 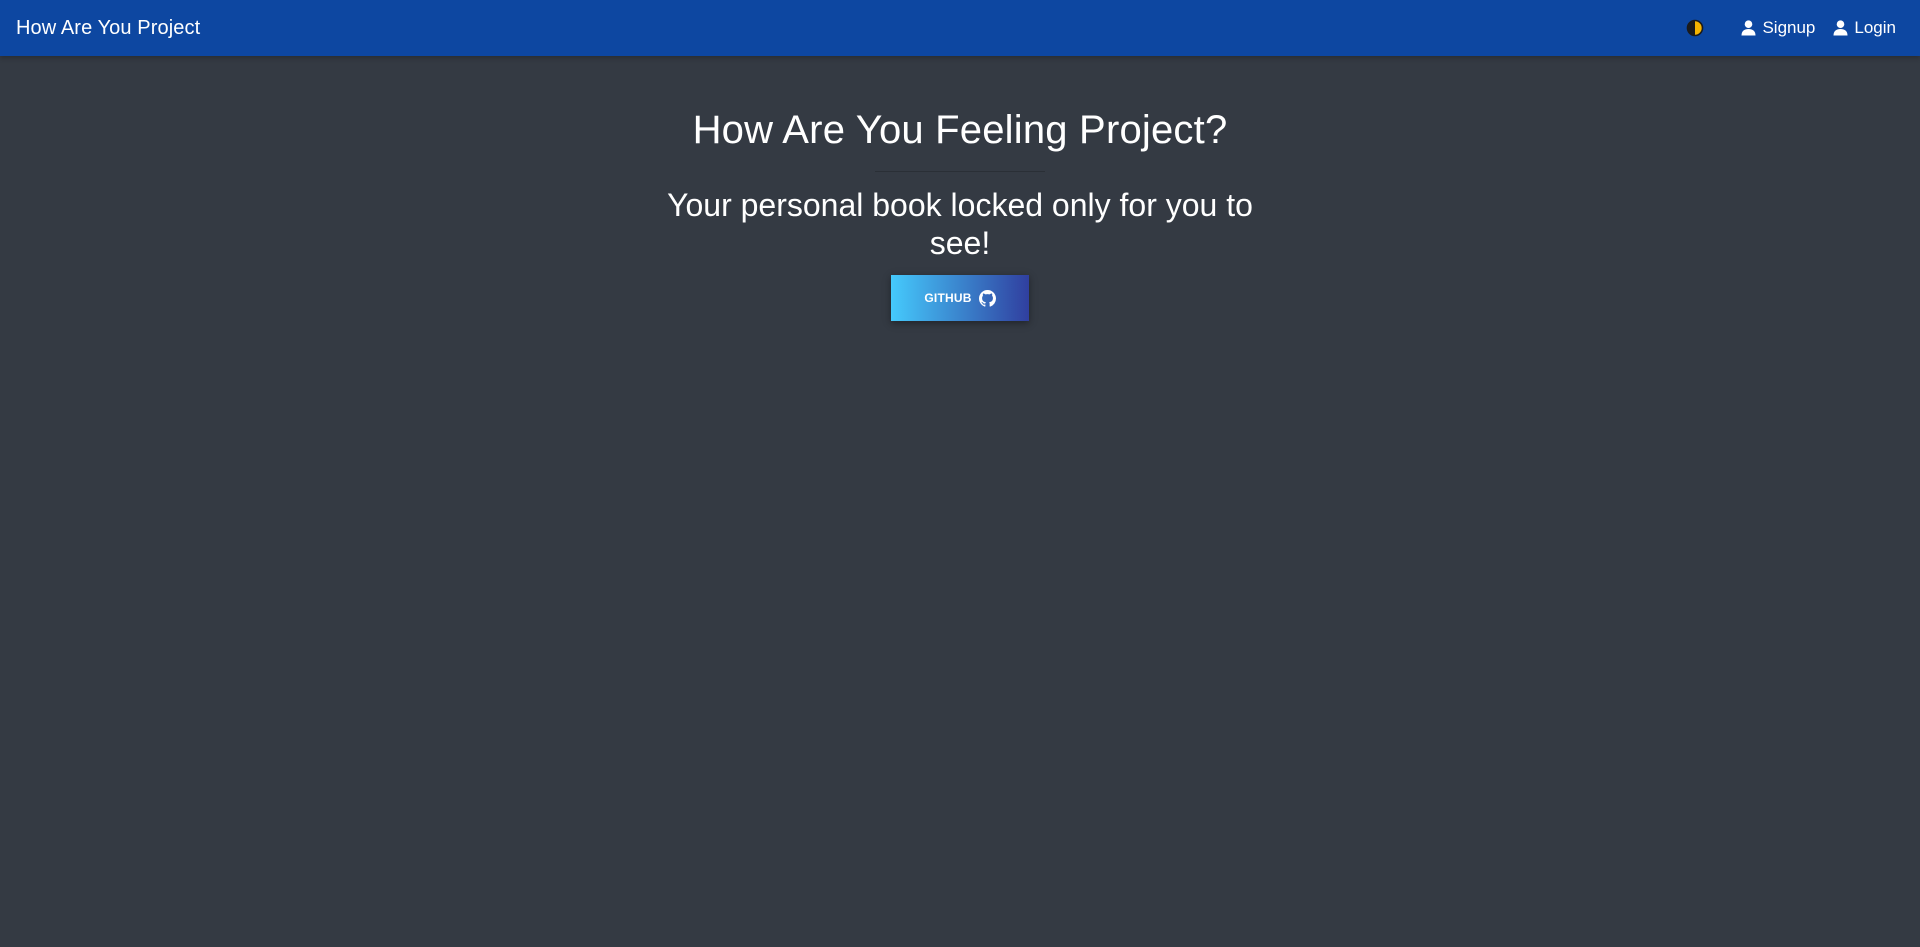 I want to click on theme-toggle-button, so click(x=1695, y=28).